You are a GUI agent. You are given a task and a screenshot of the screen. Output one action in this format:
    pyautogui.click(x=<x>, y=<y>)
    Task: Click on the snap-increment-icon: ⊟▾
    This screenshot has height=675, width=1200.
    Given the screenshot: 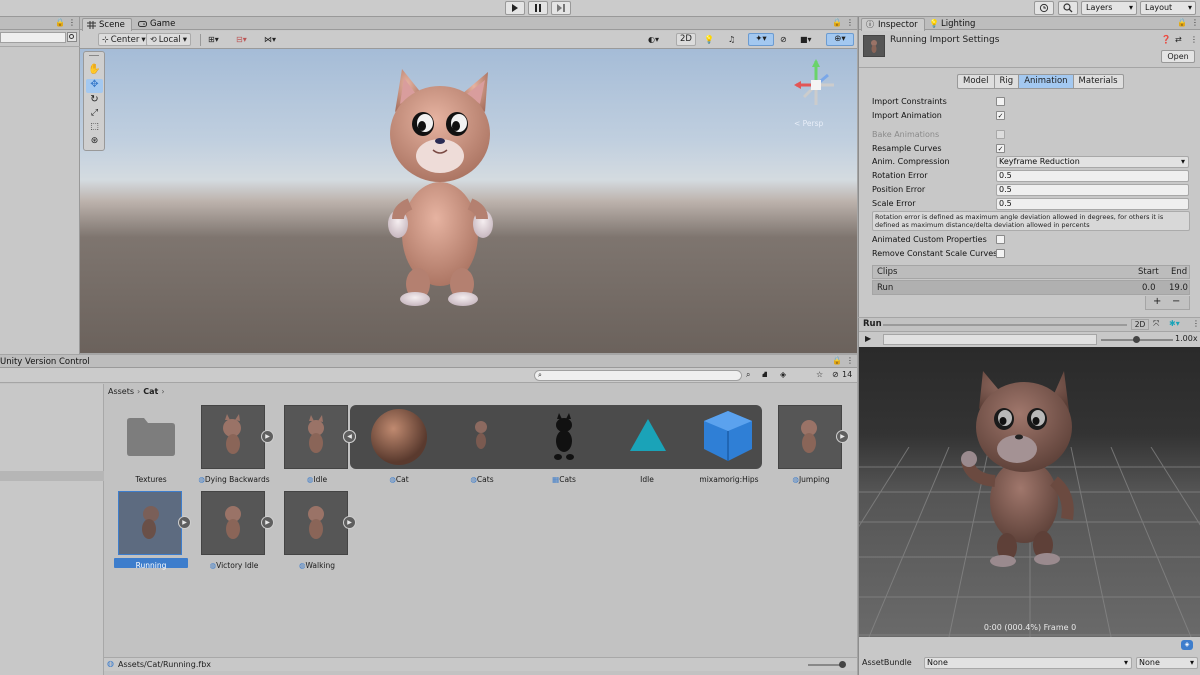 What is the action you would take?
    pyautogui.click(x=241, y=40)
    